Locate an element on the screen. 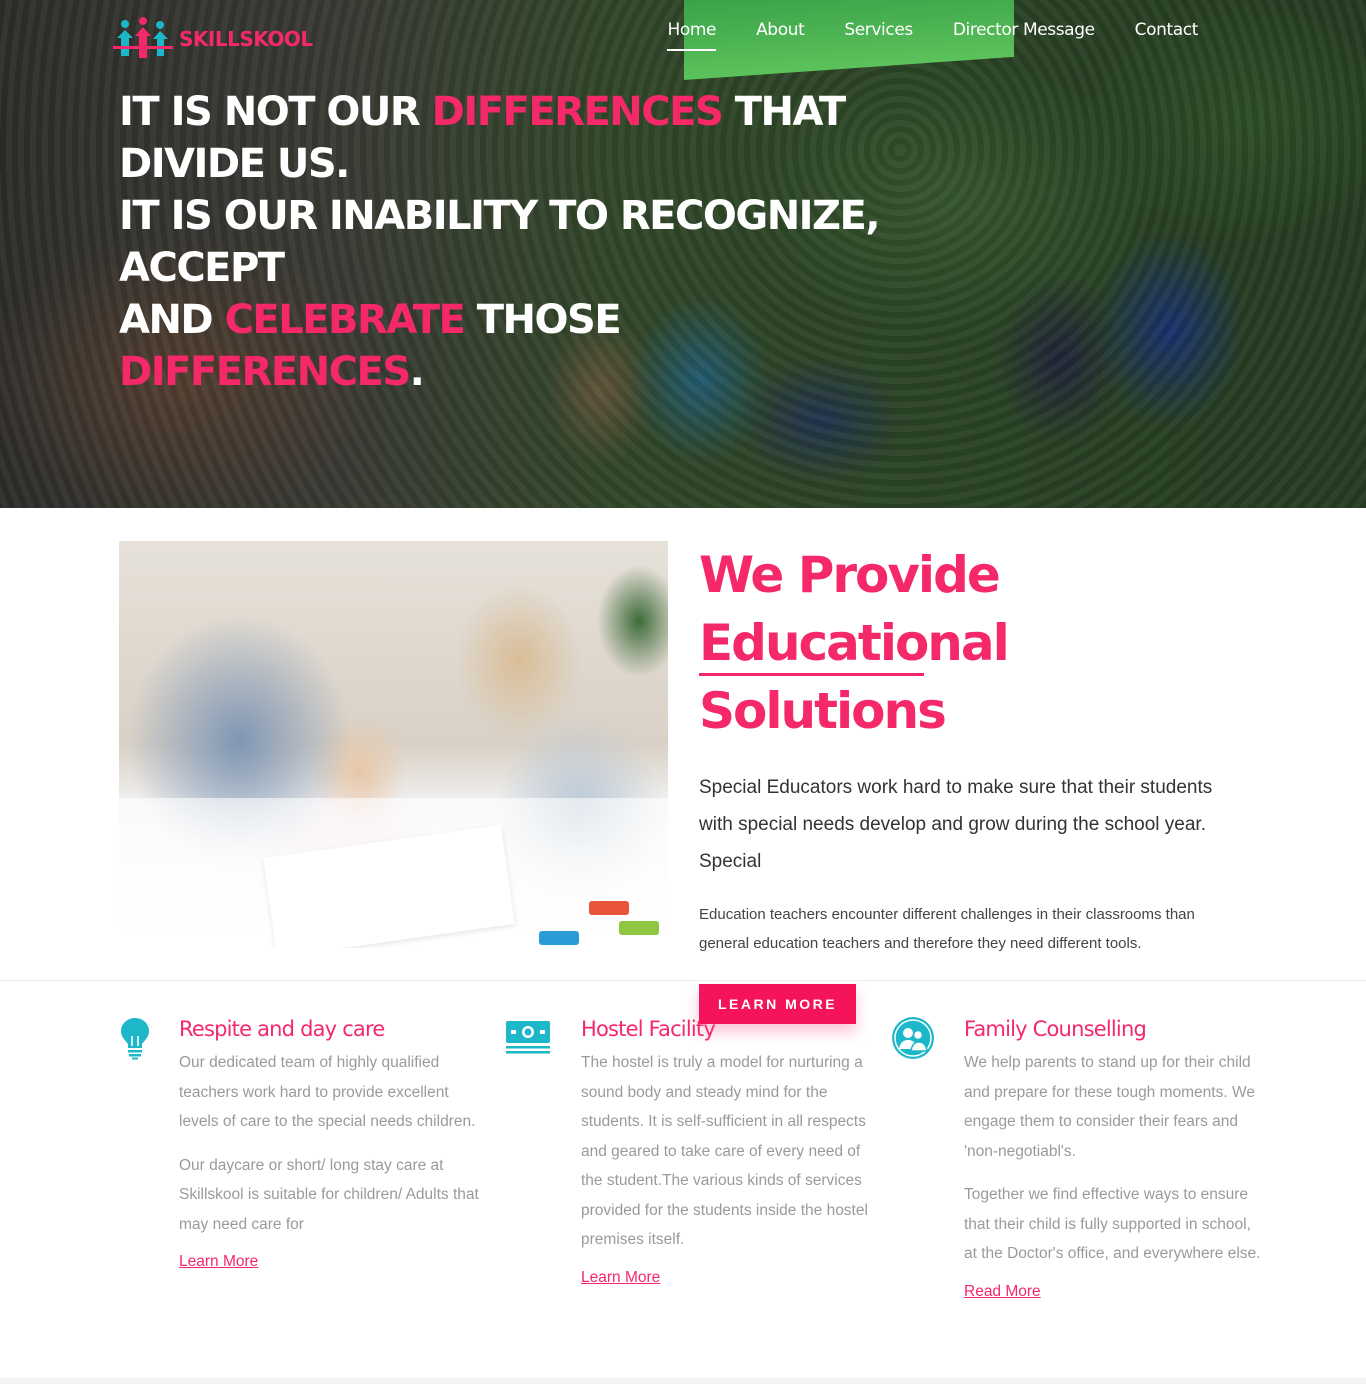 The height and width of the screenshot is (1384, 1366). hero-line-3: IT IS OUR INABILITY TO RECOGNIZE, is located at coordinates (500, 216).